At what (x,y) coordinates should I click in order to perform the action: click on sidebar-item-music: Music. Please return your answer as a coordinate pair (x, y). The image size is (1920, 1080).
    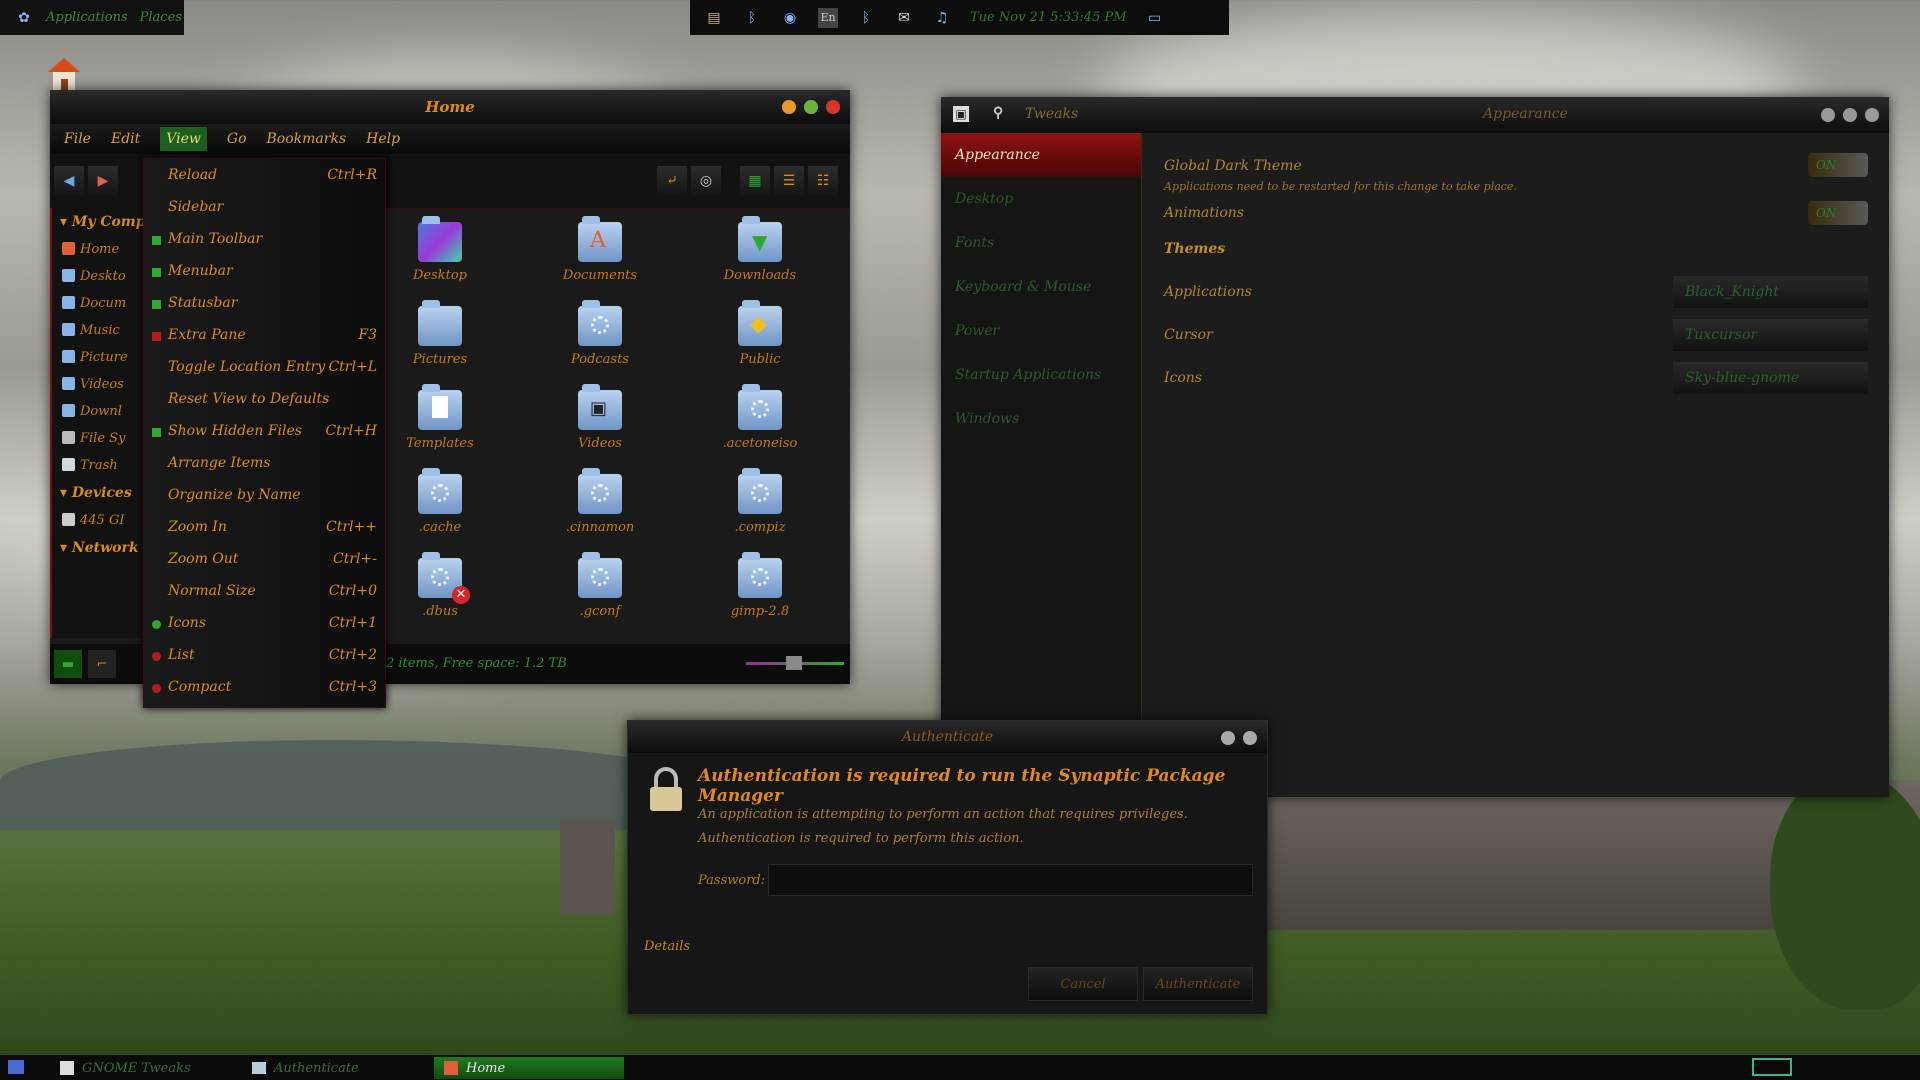
    Looking at the image, I should click on (98, 330).